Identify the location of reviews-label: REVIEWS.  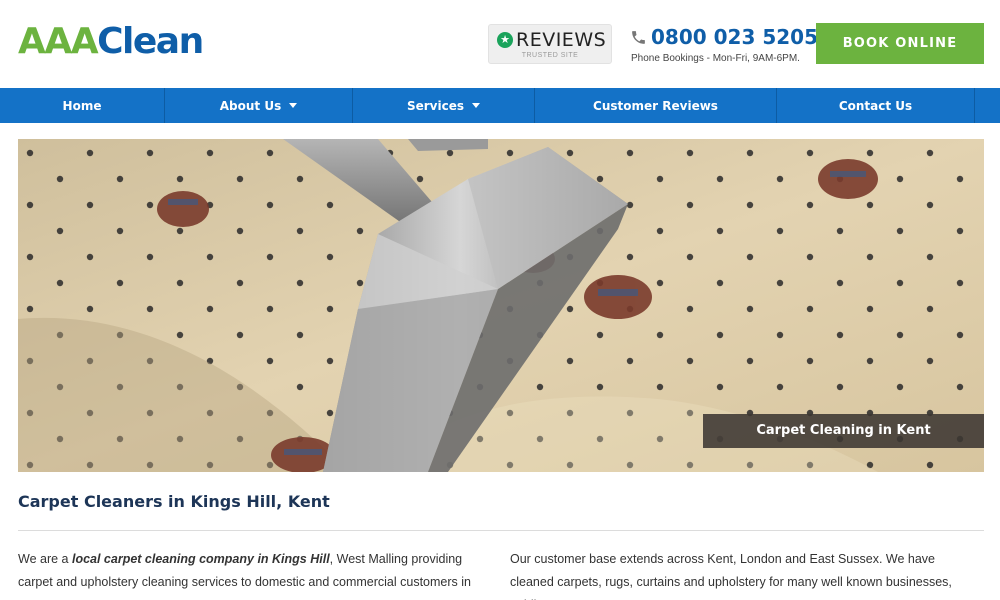
(561, 40).